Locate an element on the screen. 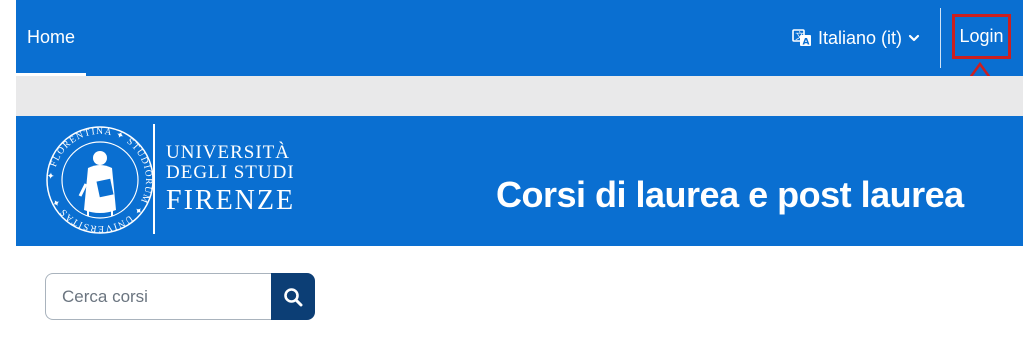 This screenshot has width=1024, height=356. chevron-down-icon is located at coordinates (914, 38).